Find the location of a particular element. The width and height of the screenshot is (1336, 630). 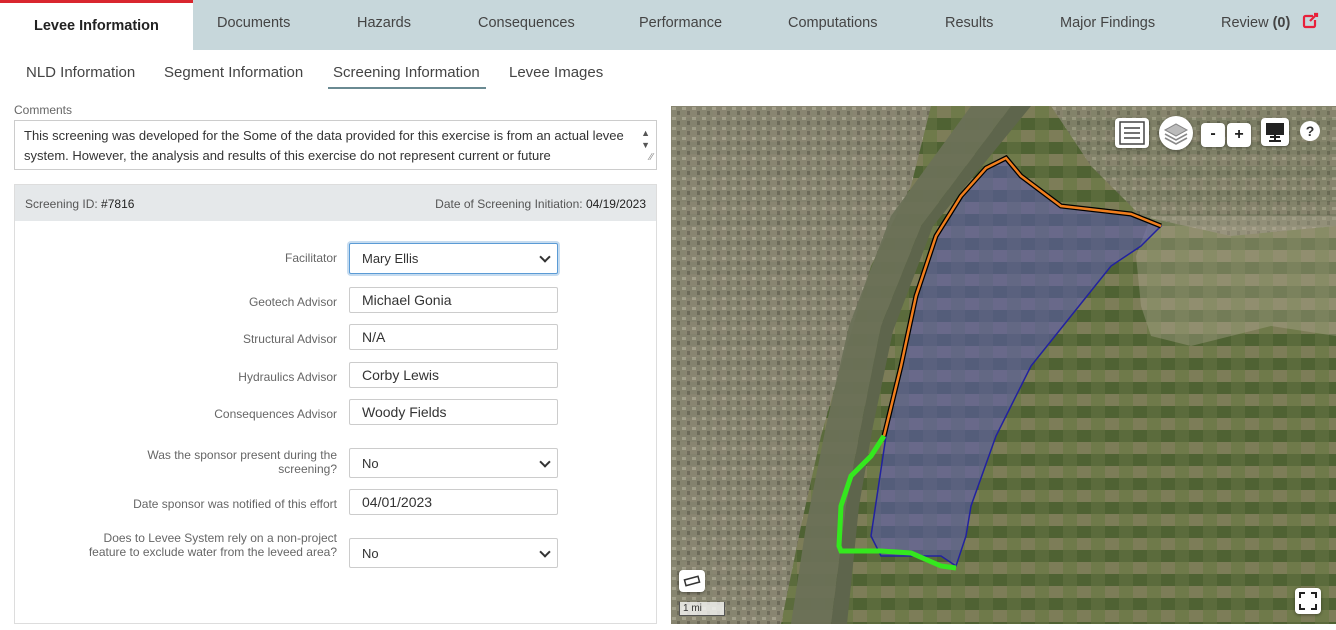

consequences-input: Woody Fields is located at coordinates (453, 412).